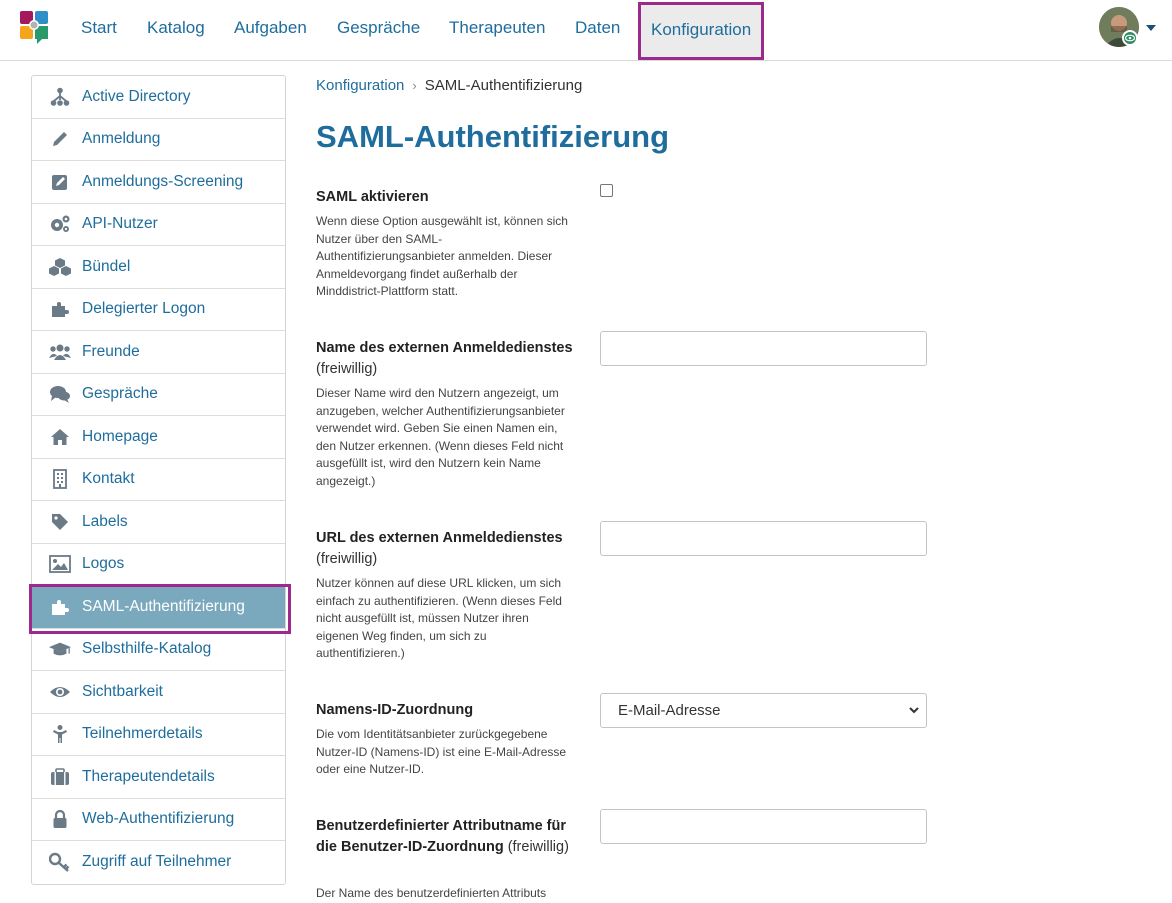 This screenshot has height=903, width=1172. I want to click on sidebar-item-gespraeche: Gespräche, so click(158, 395).